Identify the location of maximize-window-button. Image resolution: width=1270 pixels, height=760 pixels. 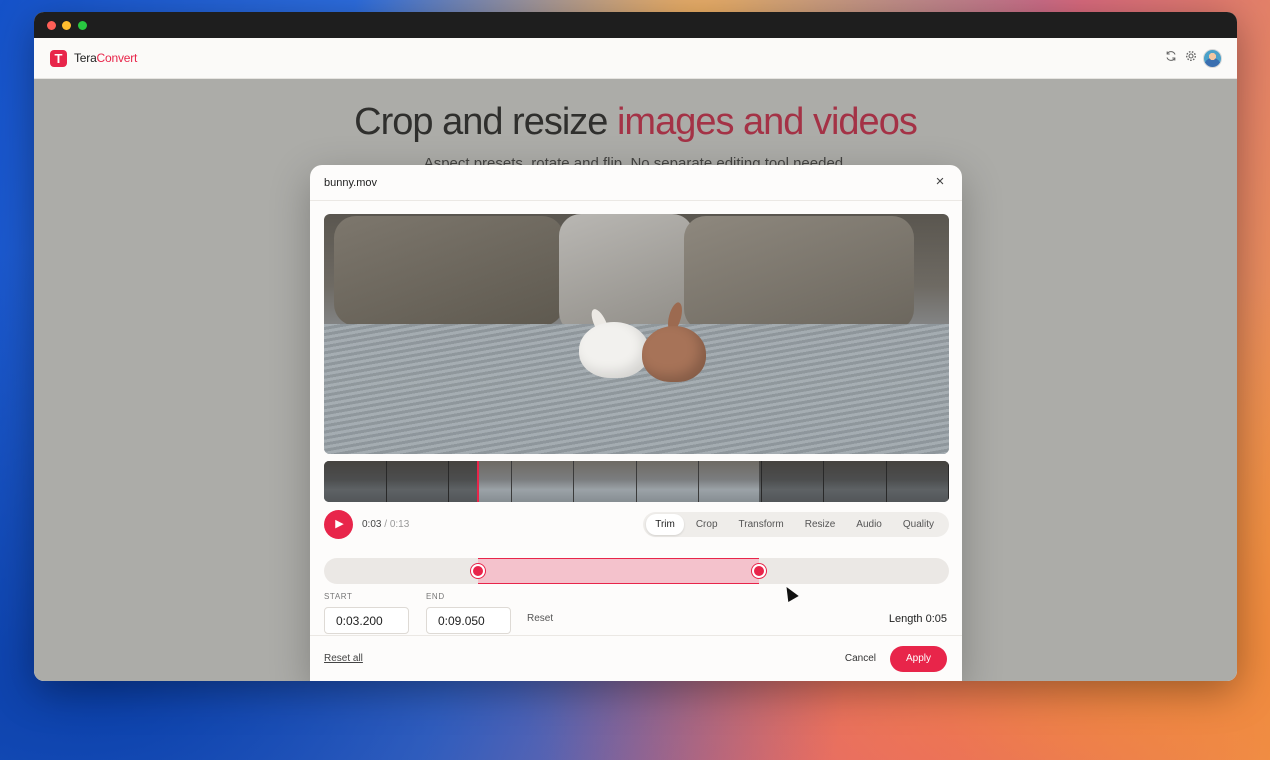
(82, 25).